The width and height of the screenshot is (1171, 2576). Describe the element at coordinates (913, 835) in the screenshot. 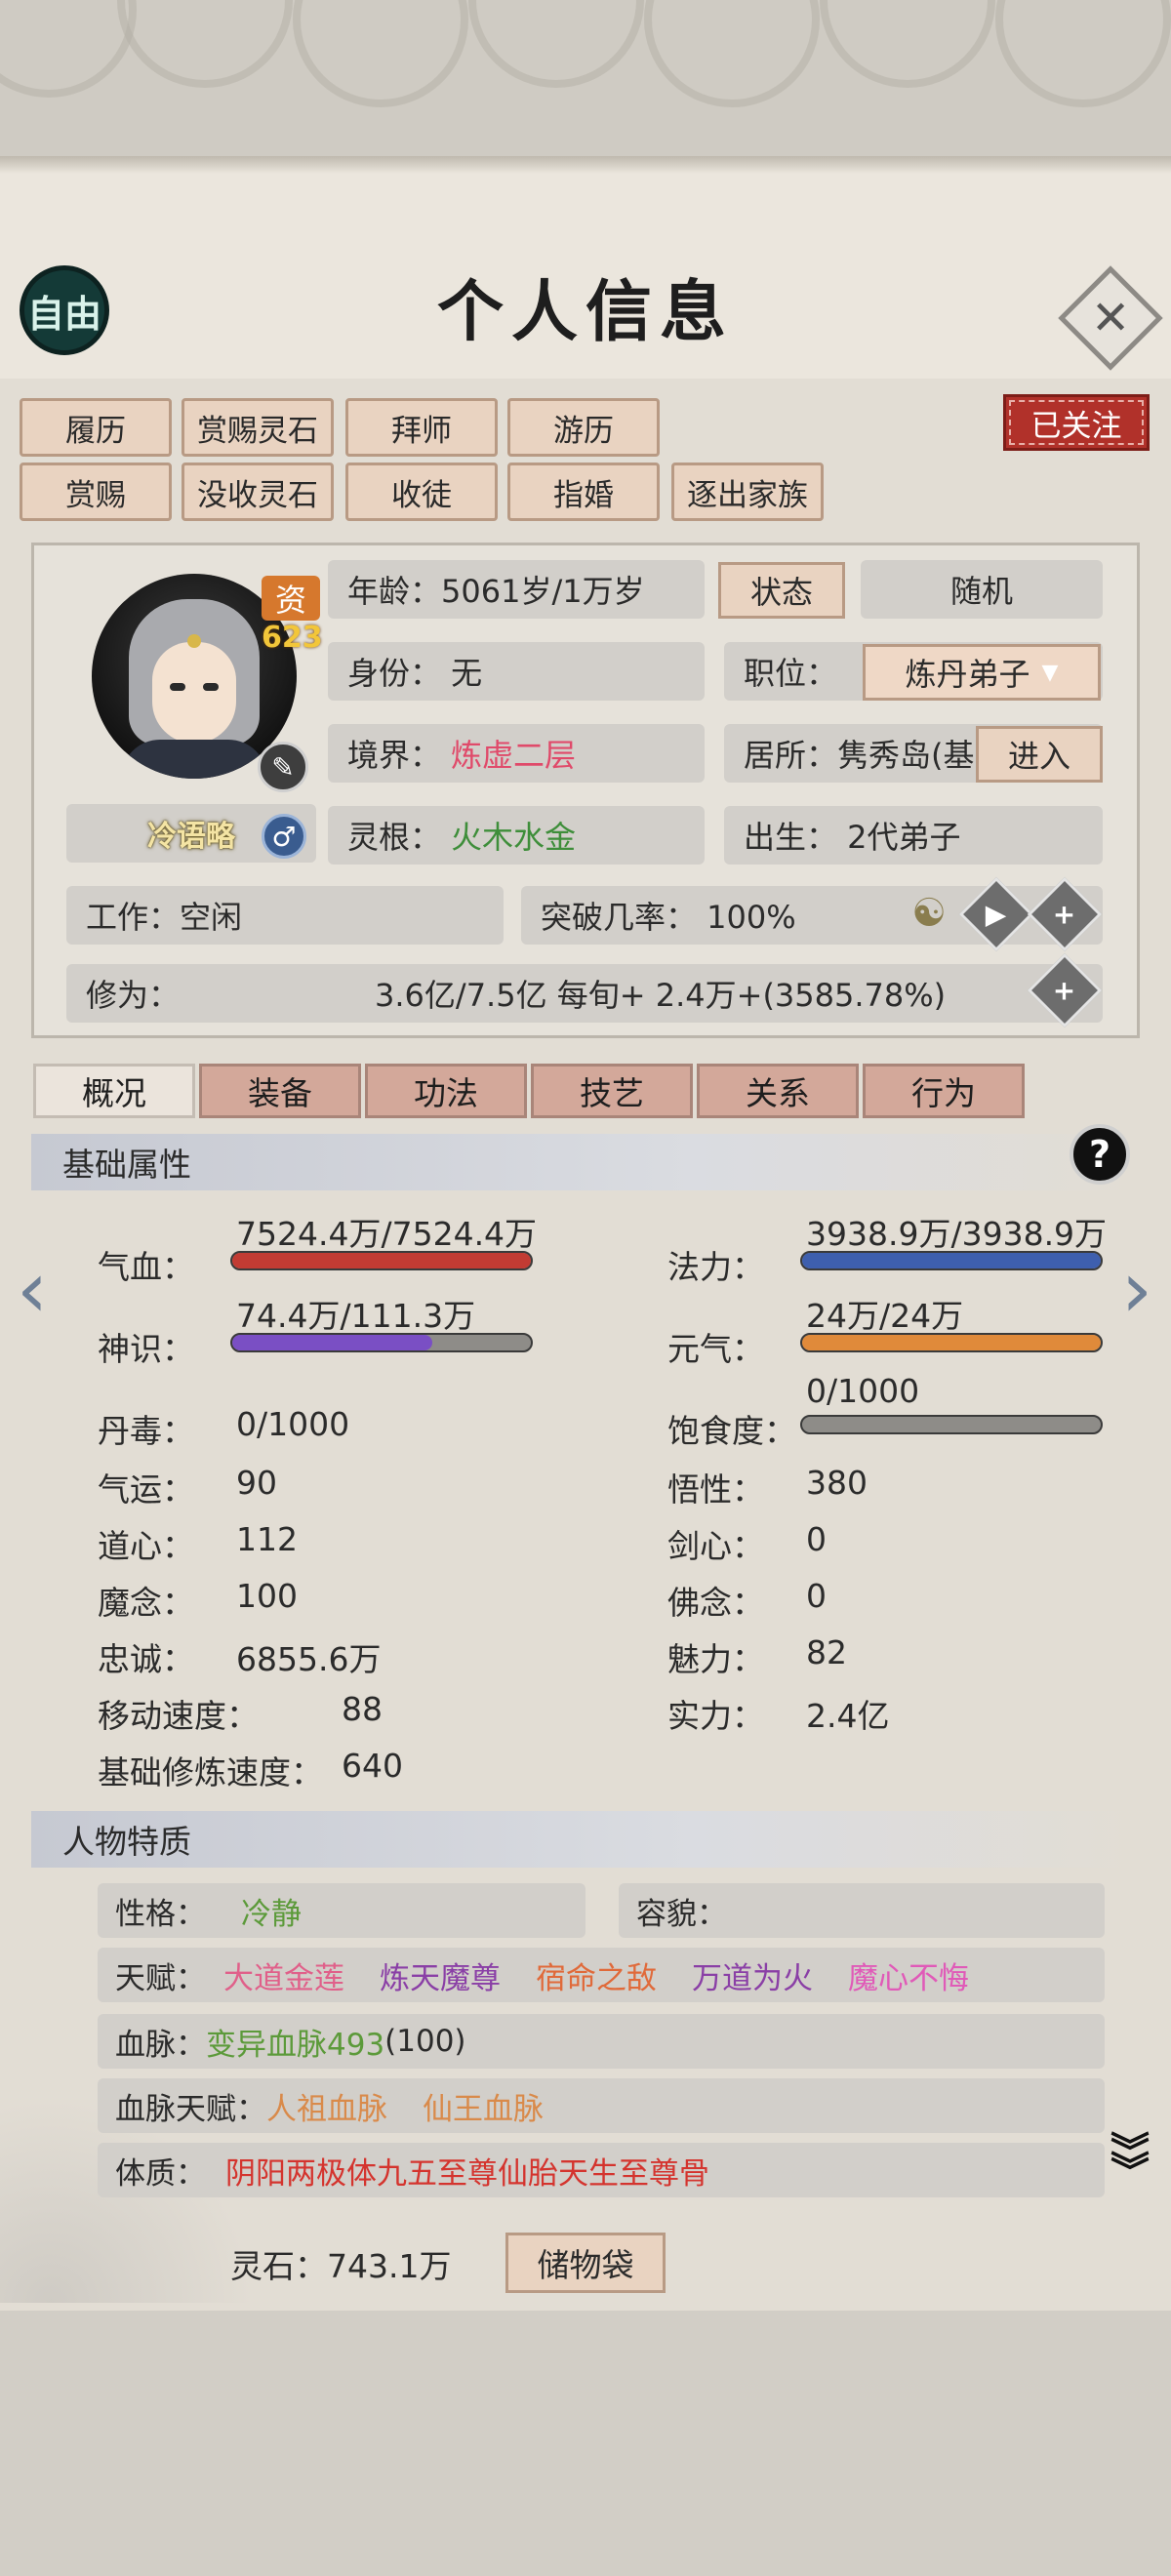

I see `birth-field: 出生： 2代弟子` at that location.